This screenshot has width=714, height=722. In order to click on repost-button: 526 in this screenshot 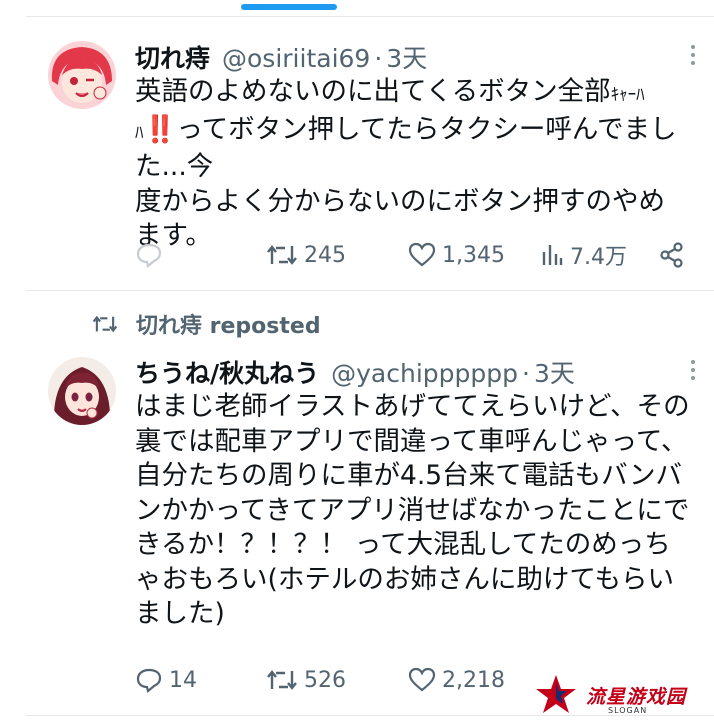, I will do `click(337, 680)`.